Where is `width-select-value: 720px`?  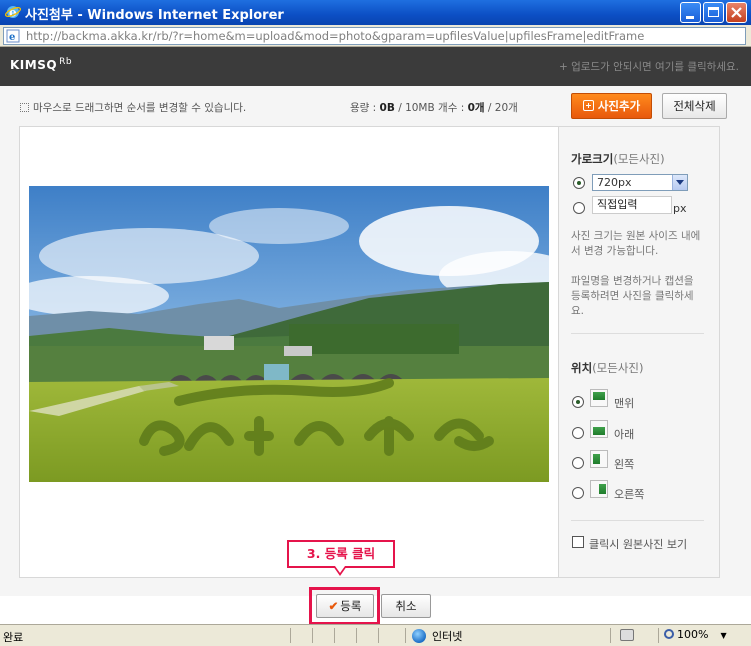
width-select-value: 720px is located at coordinates (614, 182).